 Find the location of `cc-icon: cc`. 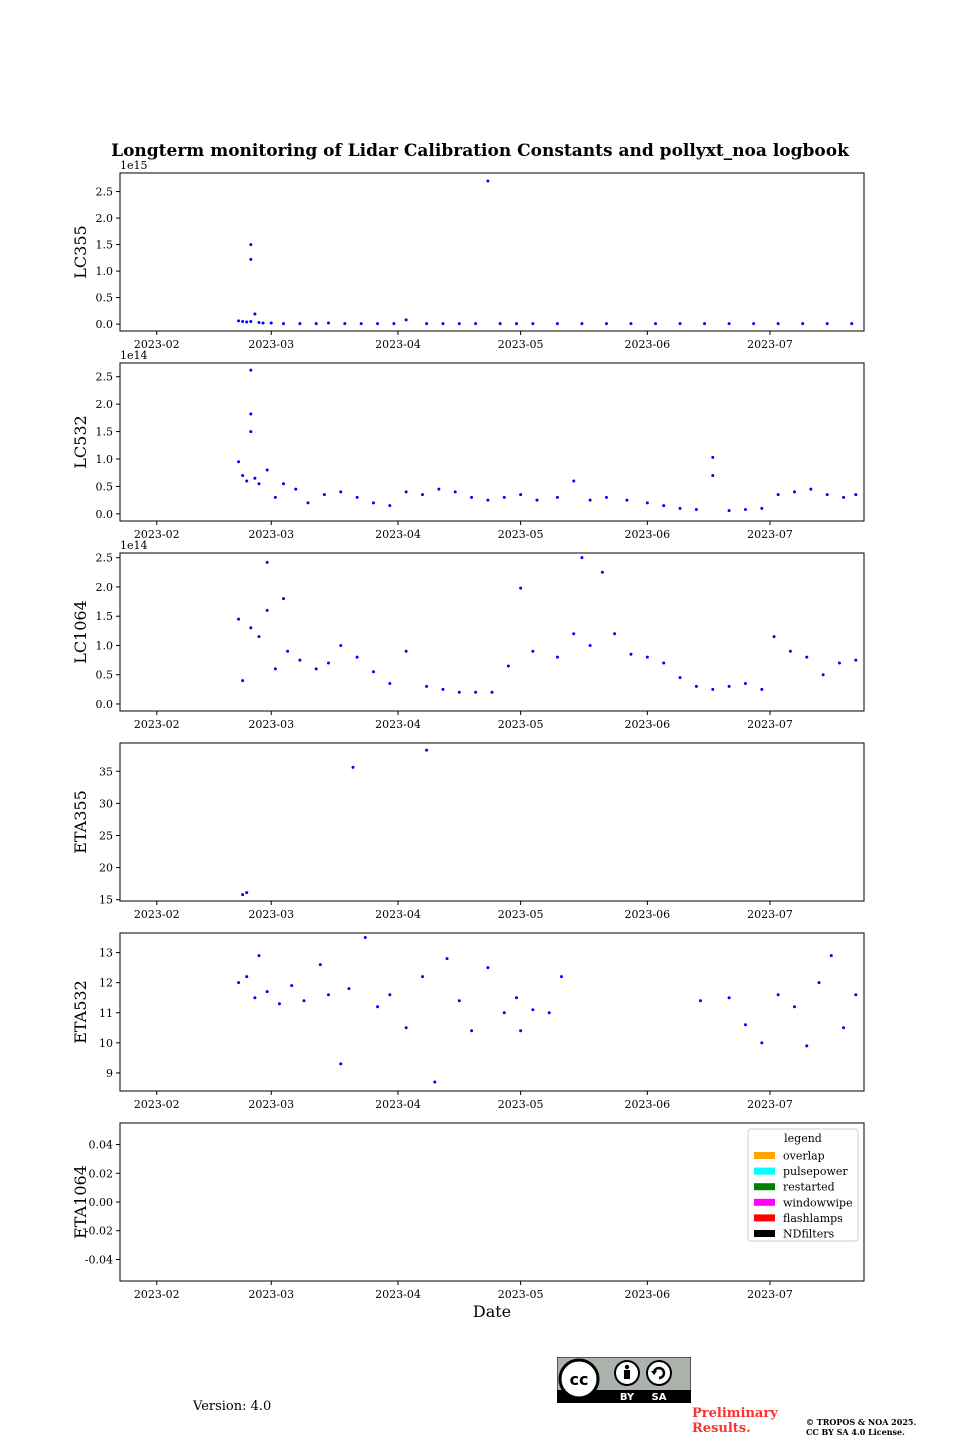

cc-icon: cc is located at coordinates (579, 1379).